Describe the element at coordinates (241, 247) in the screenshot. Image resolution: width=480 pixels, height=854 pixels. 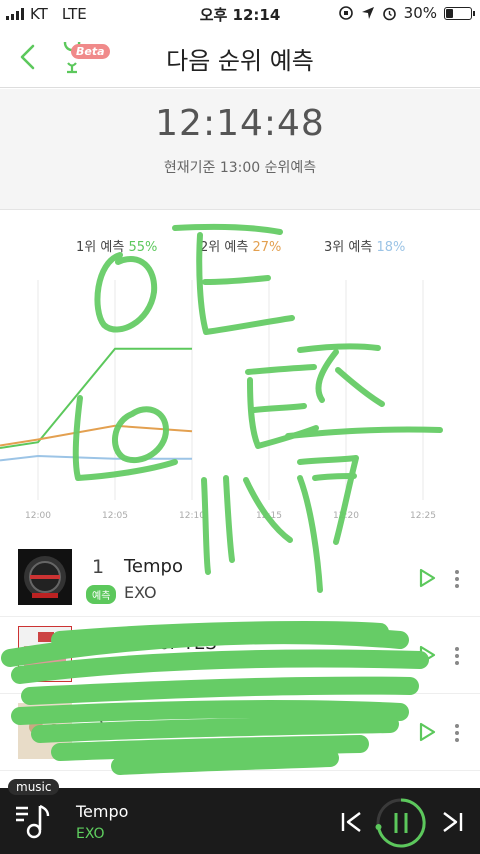
I see `legend-item-second: 2위 예측 27%` at that location.